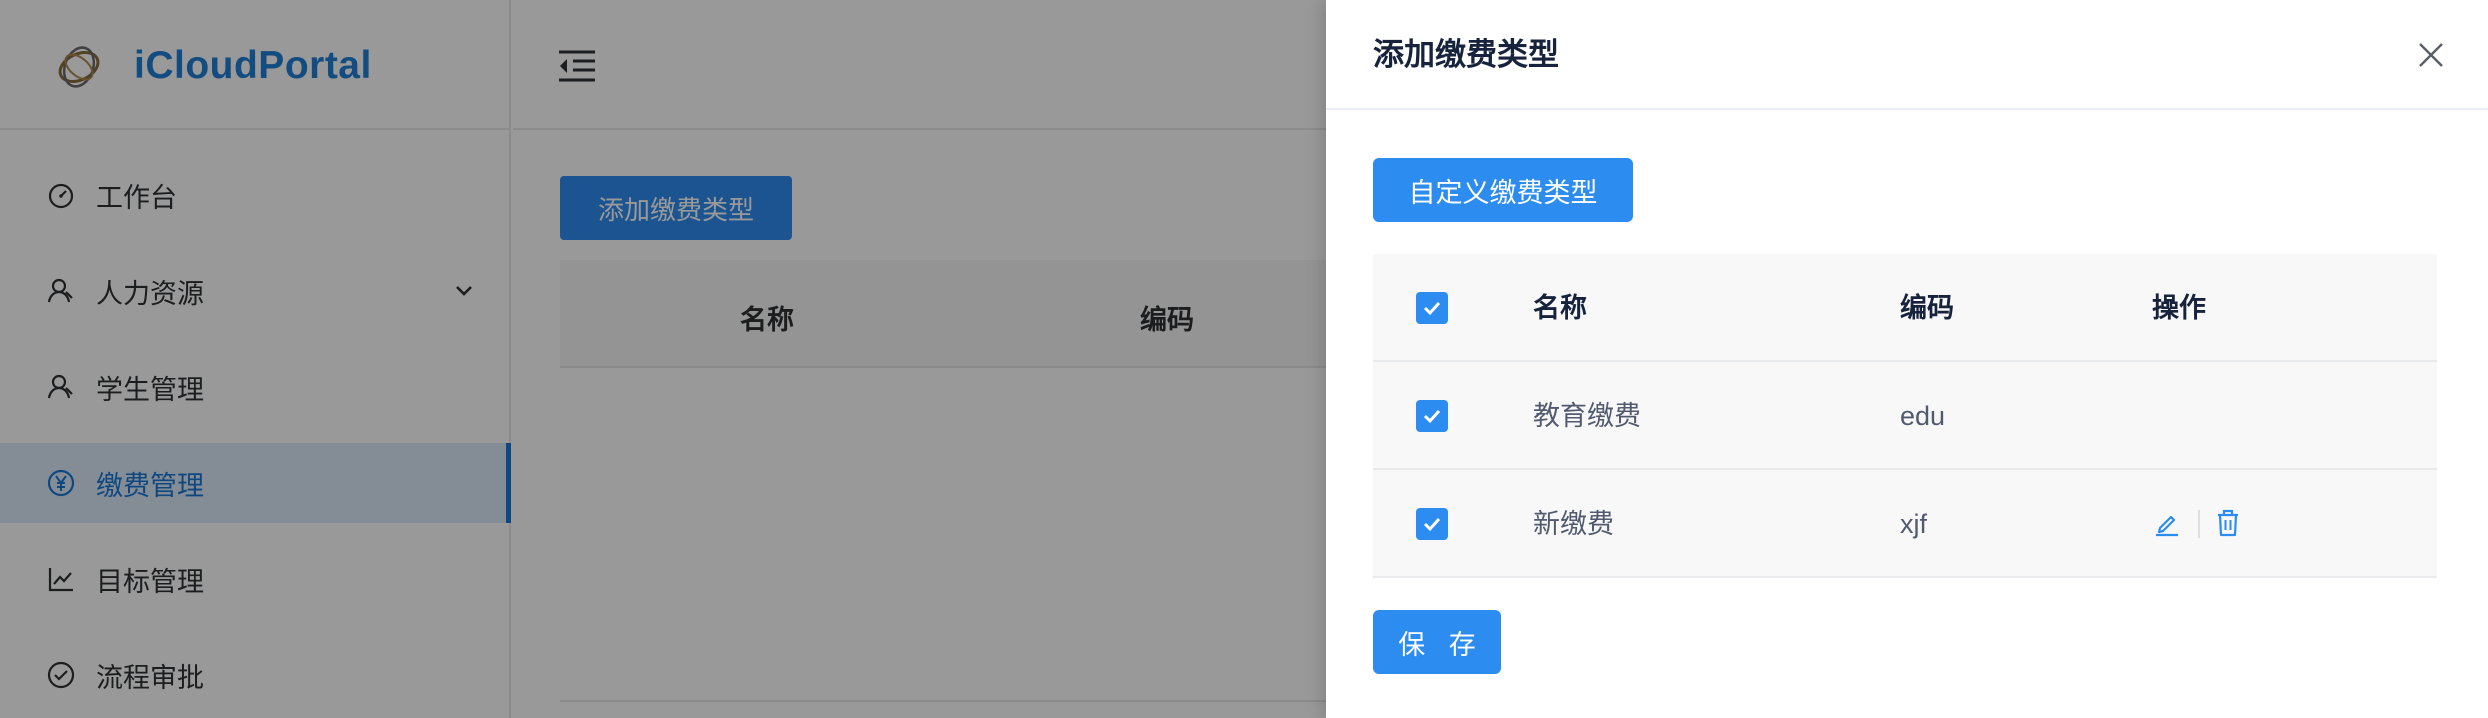 This screenshot has width=2488, height=718. I want to click on save-button: 保 存, so click(1437, 642).